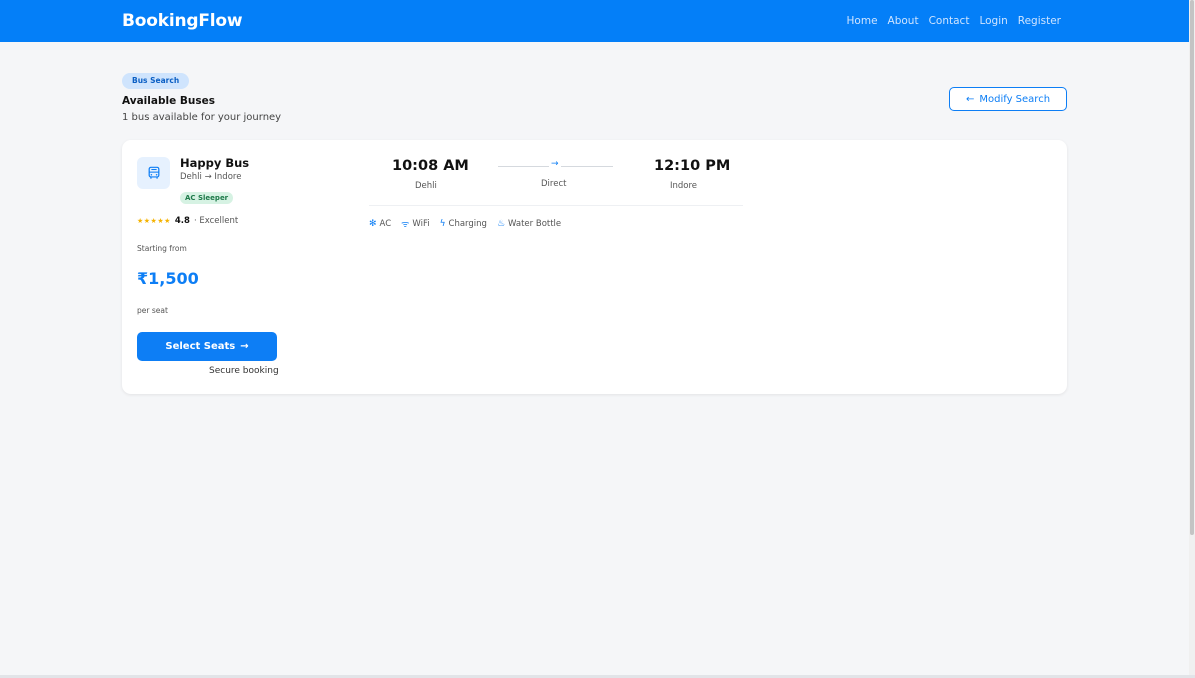  What do you see at coordinates (202, 117) in the screenshot?
I see `results-count: 1 bus available for your journey` at bounding box center [202, 117].